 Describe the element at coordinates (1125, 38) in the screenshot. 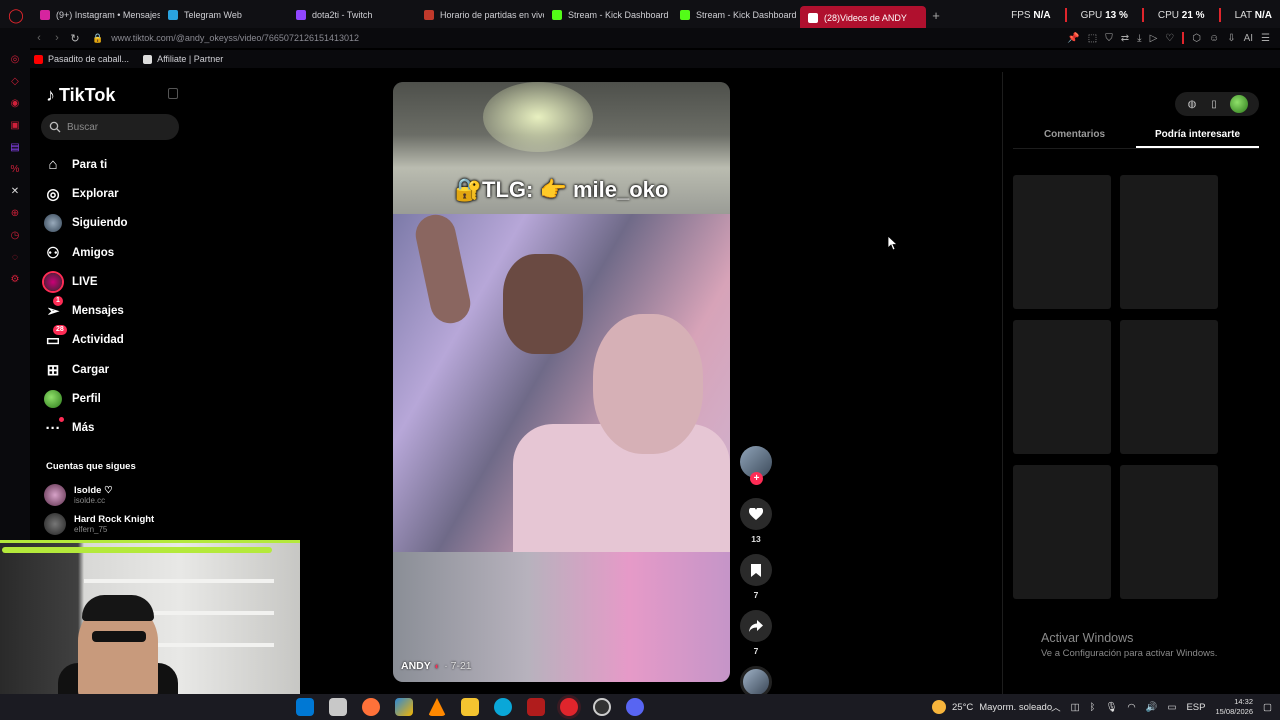

I see `translate-icon: ⇄` at that location.